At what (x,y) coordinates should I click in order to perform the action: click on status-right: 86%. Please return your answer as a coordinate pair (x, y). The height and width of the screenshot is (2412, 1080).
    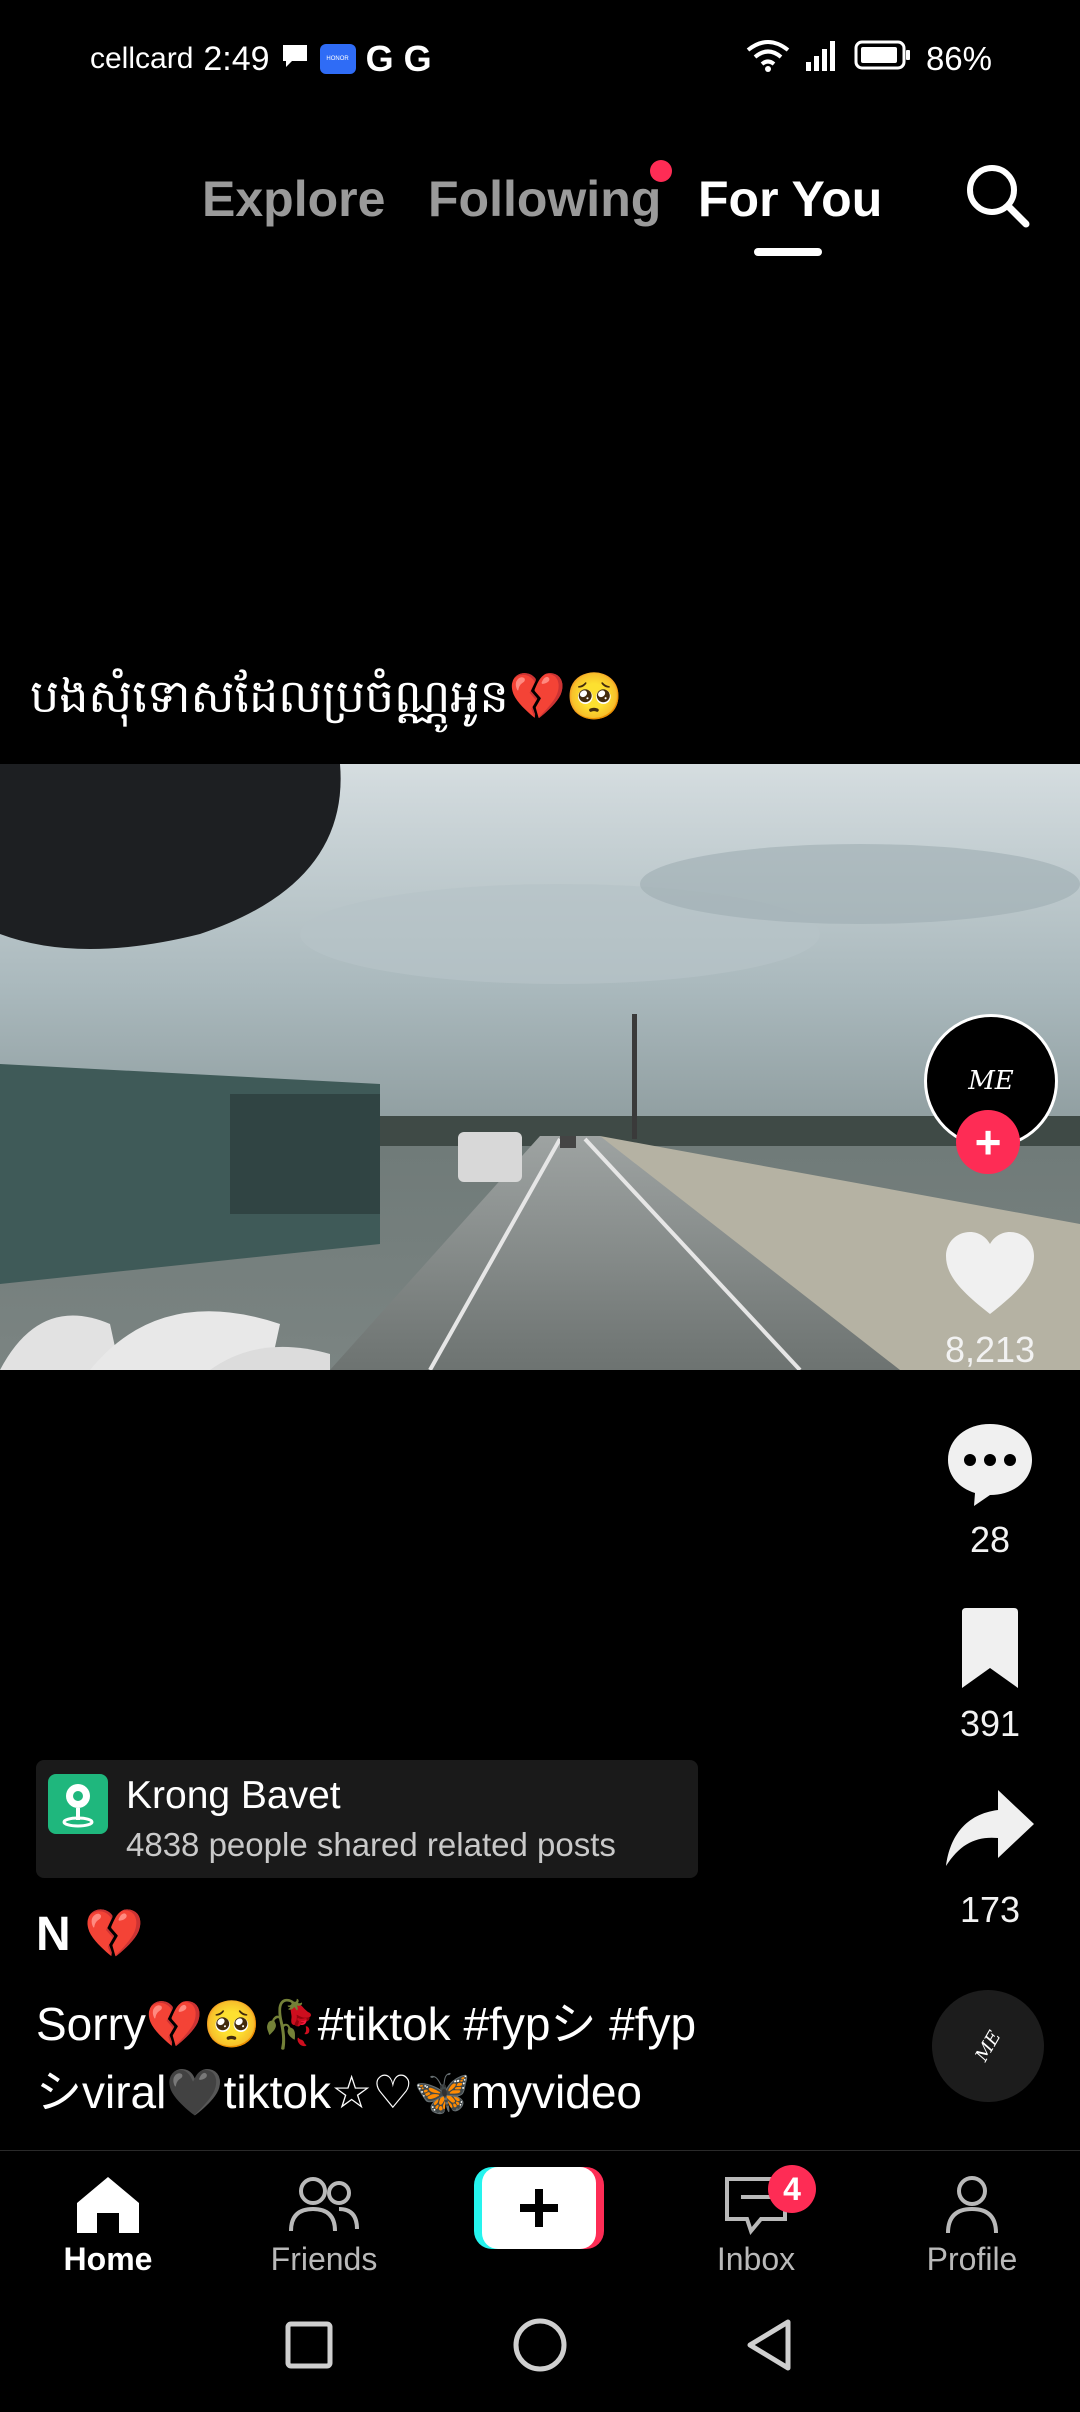
    Looking at the image, I should click on (869, 59).